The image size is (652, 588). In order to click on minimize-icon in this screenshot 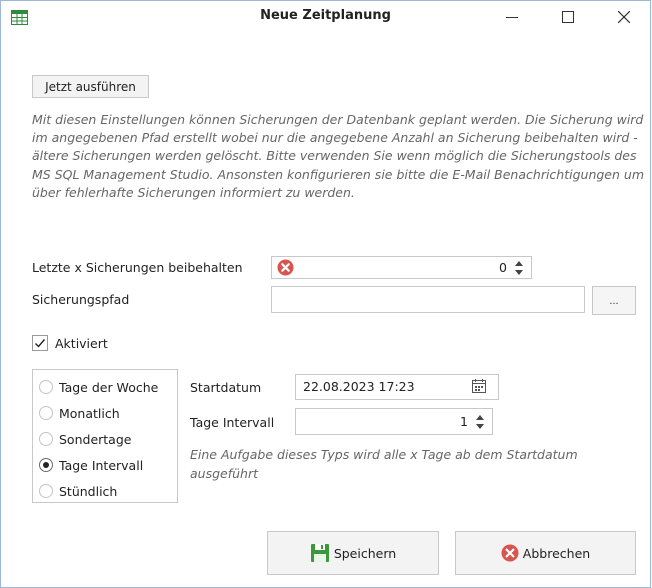, I will do `click(512, 17)`.